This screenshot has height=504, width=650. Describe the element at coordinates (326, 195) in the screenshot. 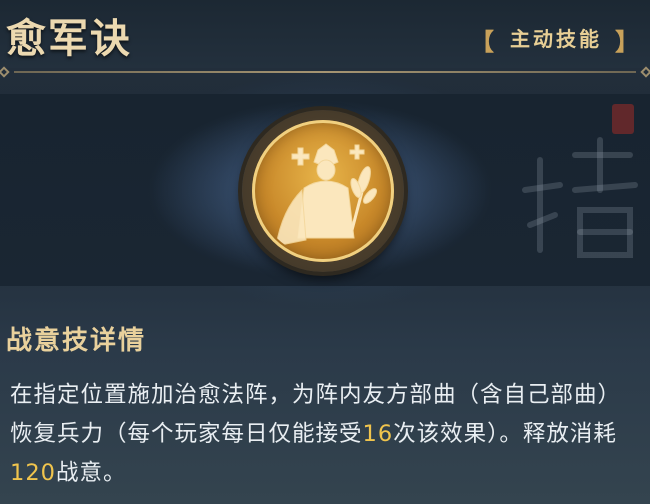

I see `healing-soldier-icon` at that location.